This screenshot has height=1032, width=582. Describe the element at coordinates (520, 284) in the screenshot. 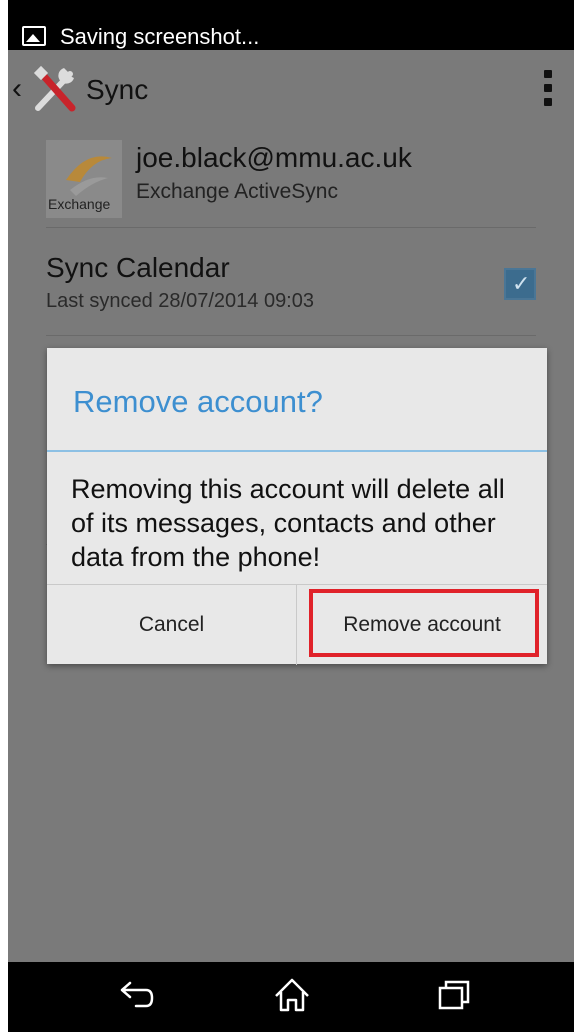

I see `sync-calendar-checkbox` at that location.